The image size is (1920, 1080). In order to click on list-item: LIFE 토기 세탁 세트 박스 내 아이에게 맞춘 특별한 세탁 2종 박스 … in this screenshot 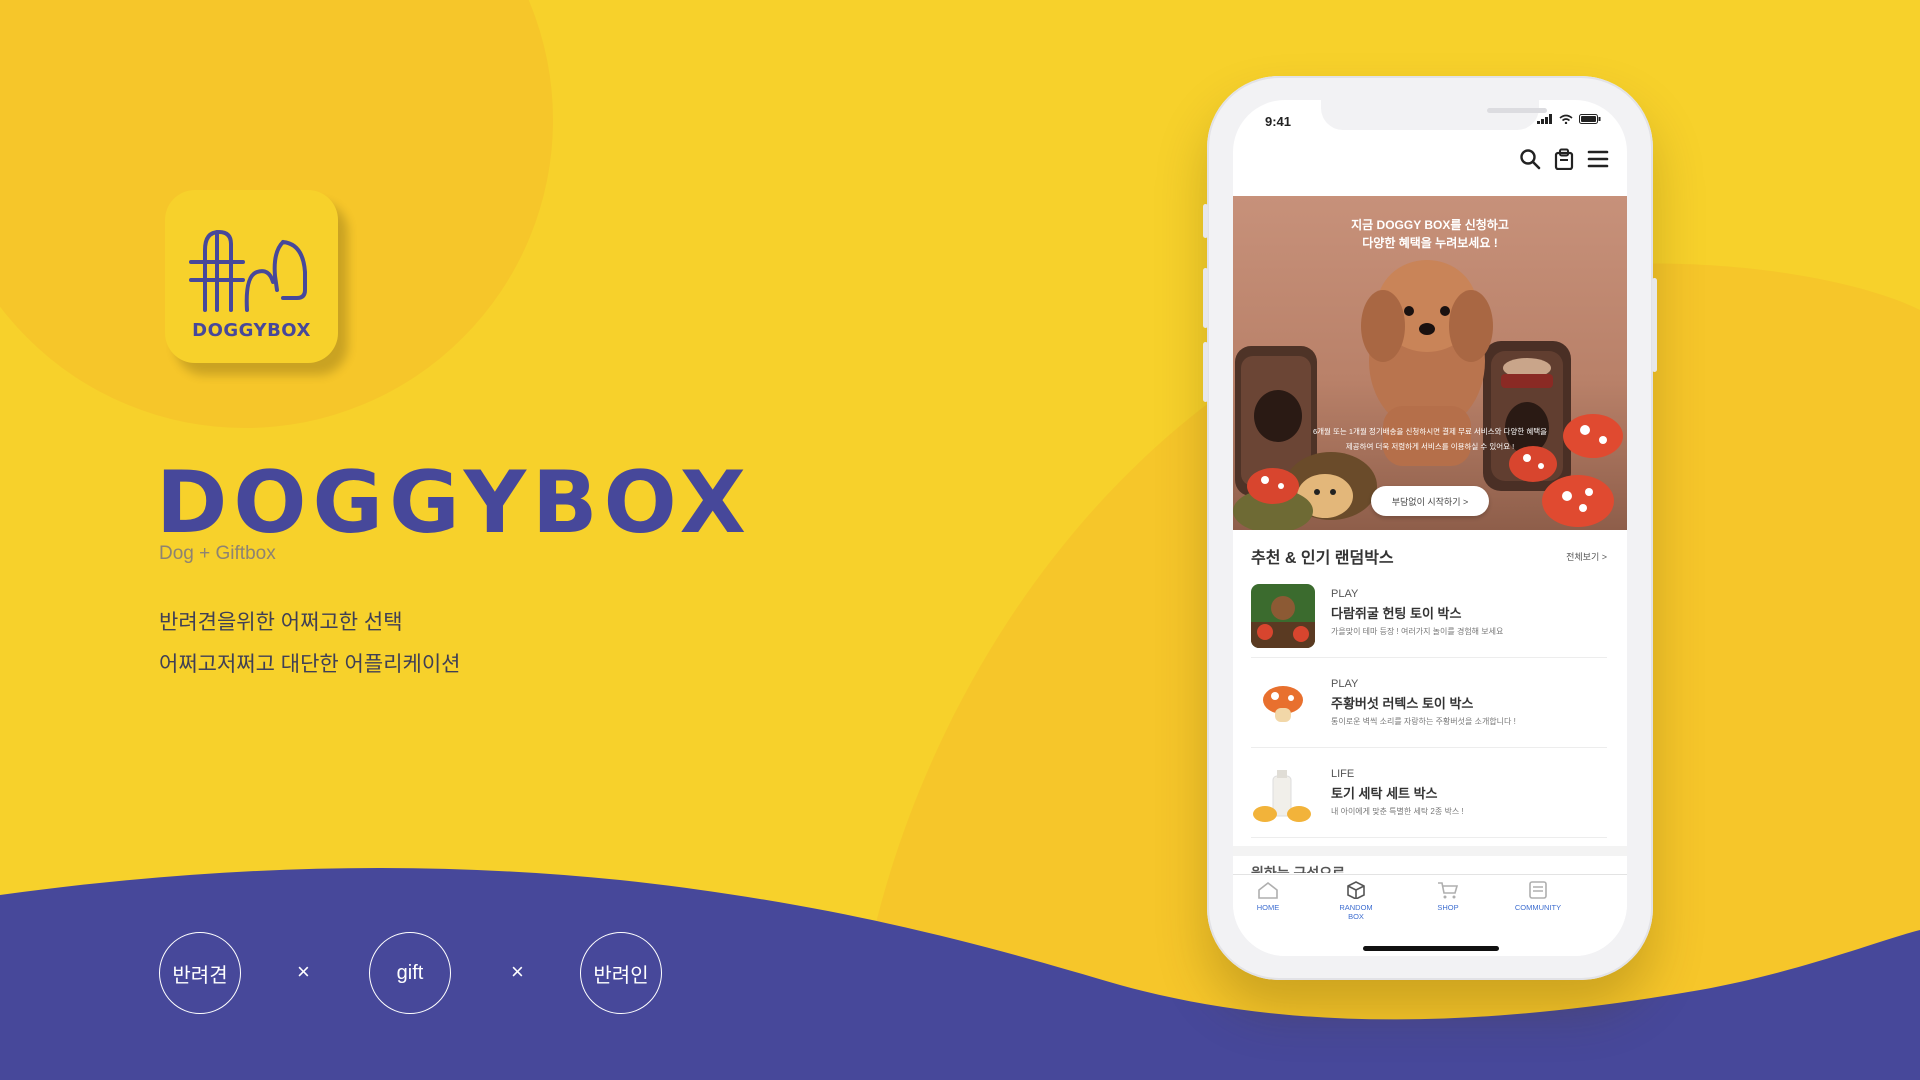, I will do `click(1429, 798)`.